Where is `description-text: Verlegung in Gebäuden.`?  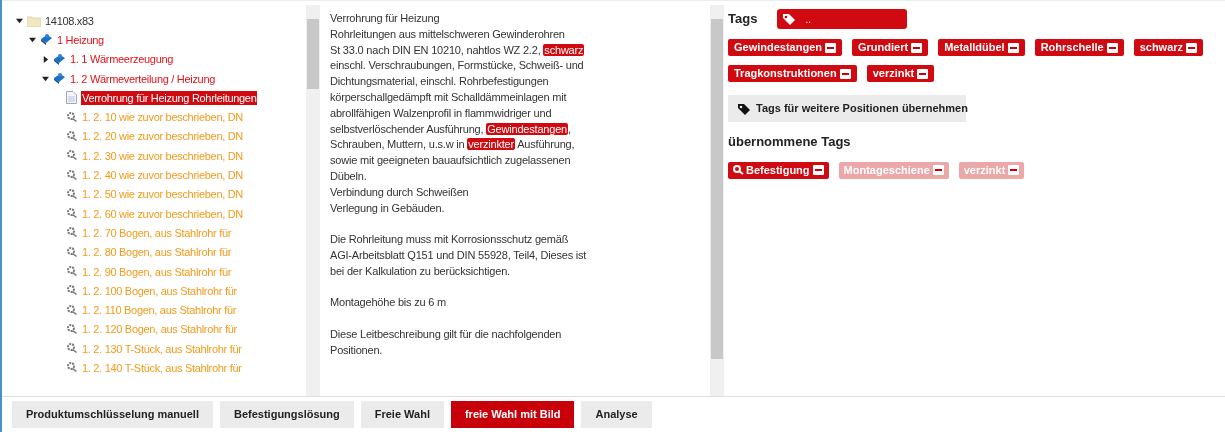 description-text: Verlegung in Gebäuden. is located at coordinates (388, 208).